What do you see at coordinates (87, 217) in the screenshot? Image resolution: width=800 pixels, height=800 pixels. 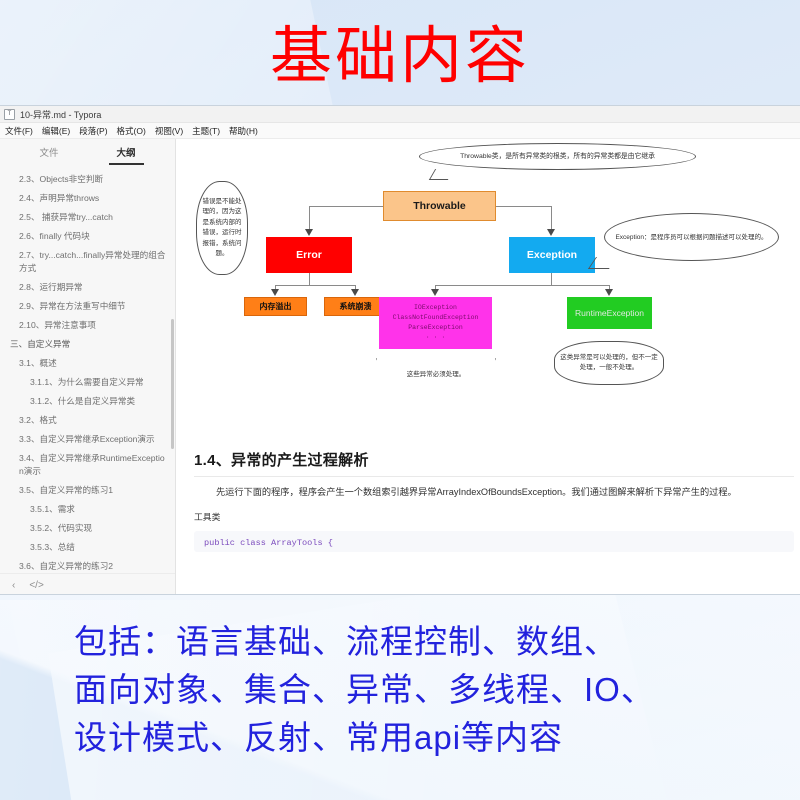 I see `outline-item: 2.5、 捕获异常try...catch` at bounding box center [87, 217].